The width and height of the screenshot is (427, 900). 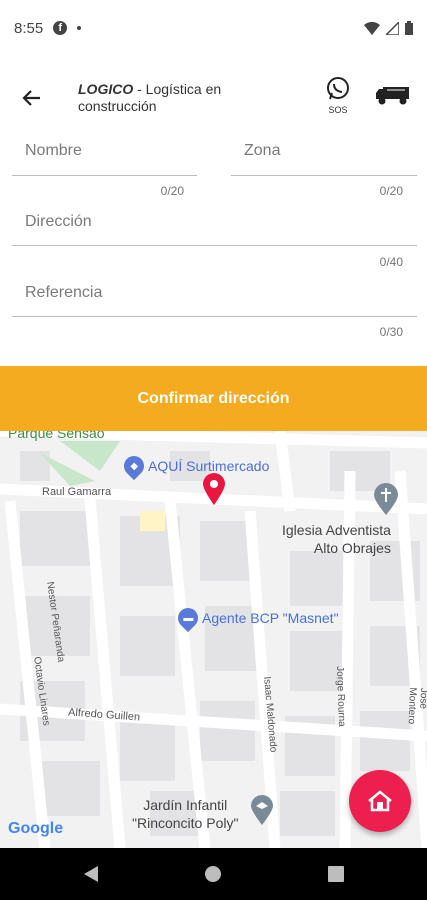 I want to click on poi-church: Iglesia Adventista Alto Obrajes, so click(x=336, y=539).